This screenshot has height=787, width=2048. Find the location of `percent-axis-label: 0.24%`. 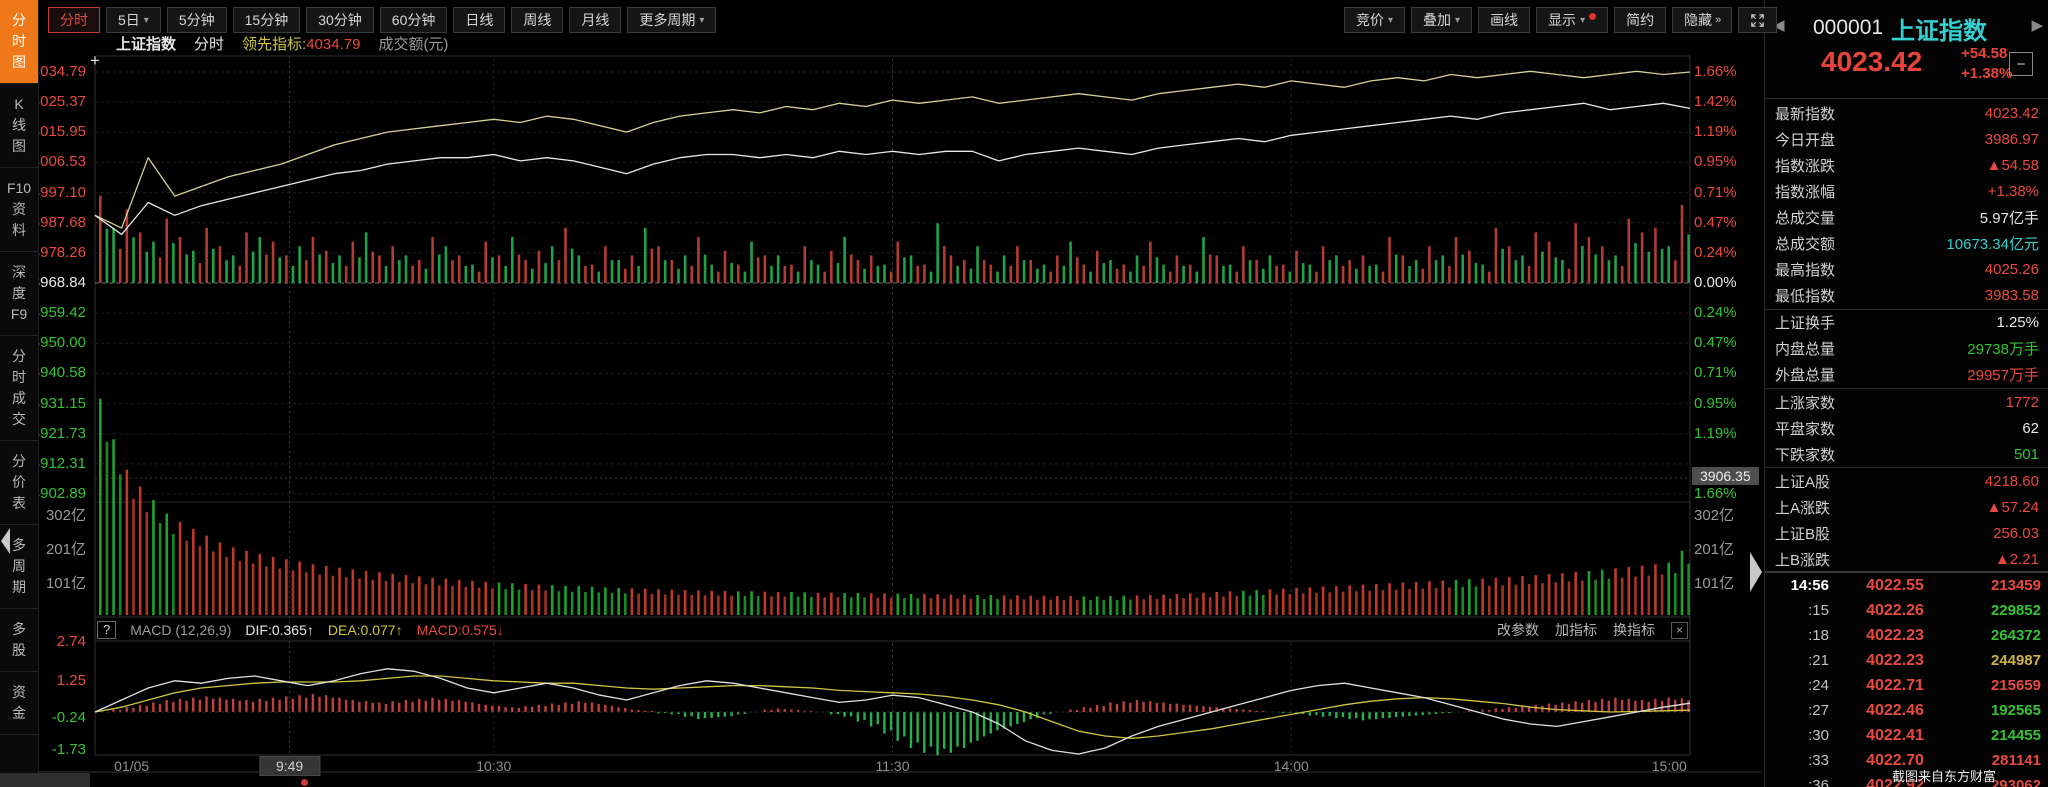

percent-axis-label: 0.24% is located at coordinates (1715, 313).